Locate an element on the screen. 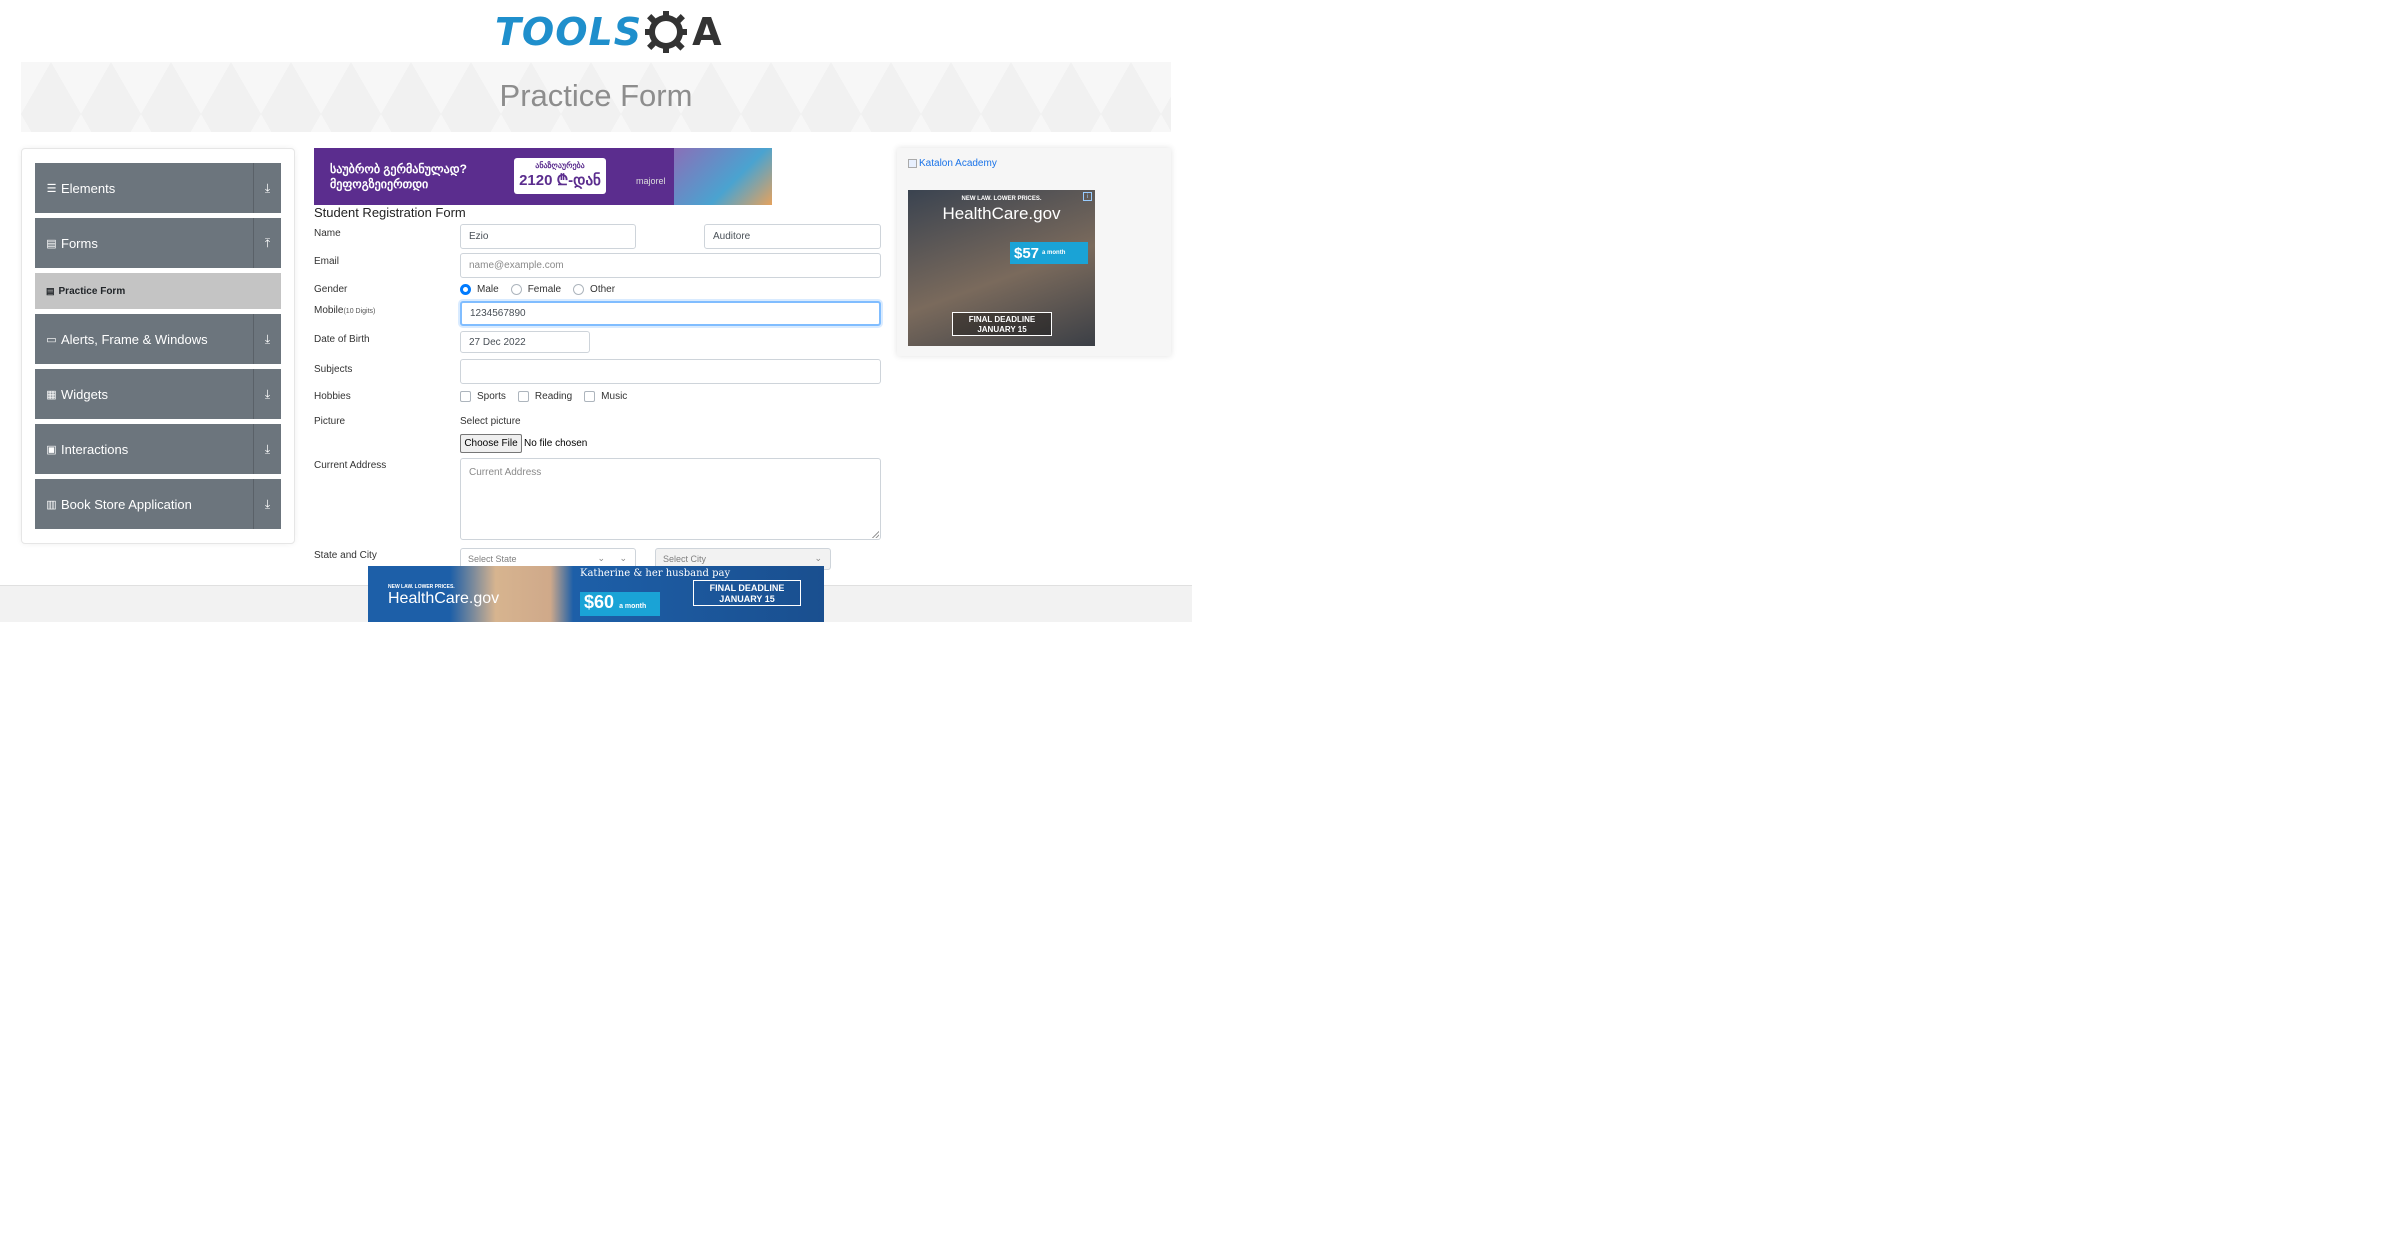 The image size is (2384, 1243). hc-price: $57 a month is located at coordinates (1049, 253).